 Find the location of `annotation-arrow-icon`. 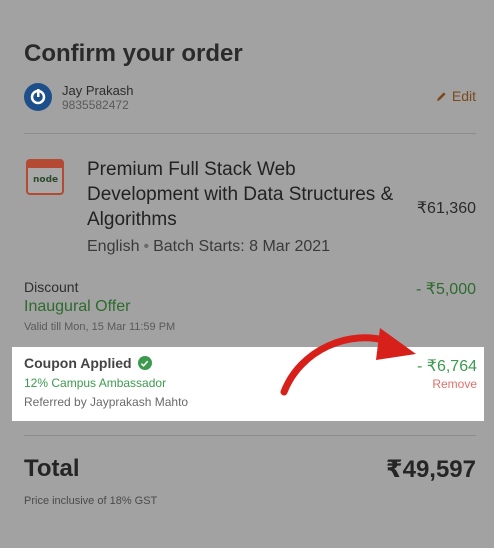

annotation-arrow-icon is located at coordinates (348, 362).